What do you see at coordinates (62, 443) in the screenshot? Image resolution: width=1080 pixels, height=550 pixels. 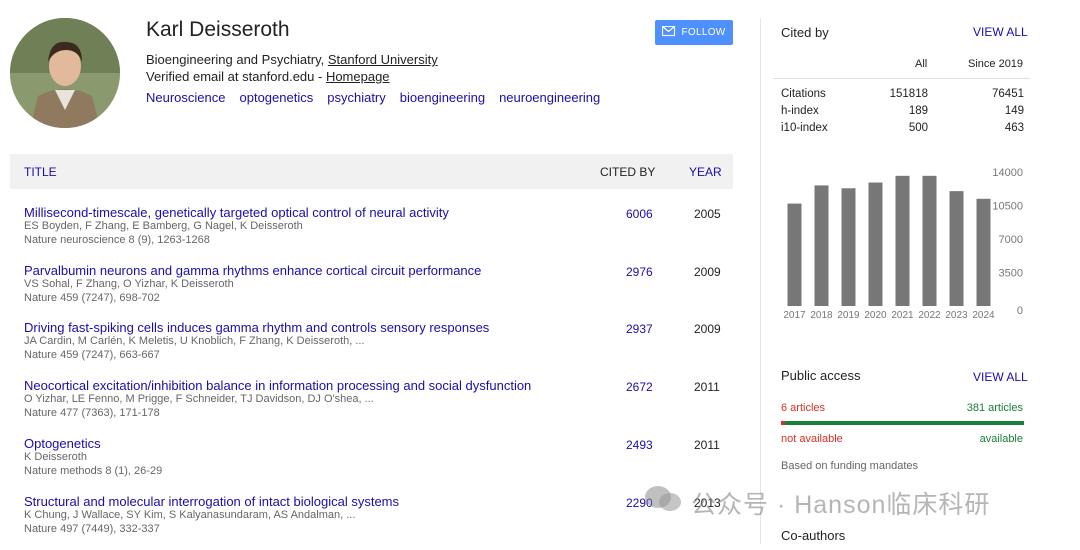 I see `article-title: Optogenetics` at bounding box center [62, 443].